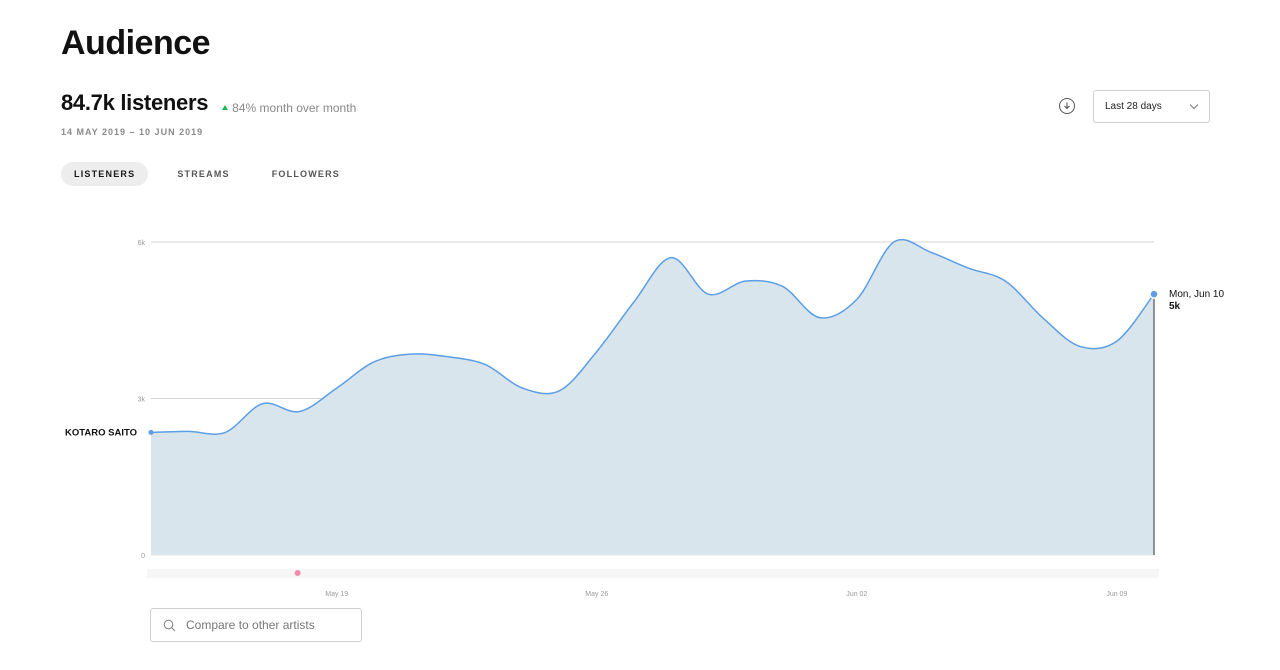  What do you see at coordinates (151, 432) in the screenshot?
I see `series-start-point` at bounding box center [151, 432].